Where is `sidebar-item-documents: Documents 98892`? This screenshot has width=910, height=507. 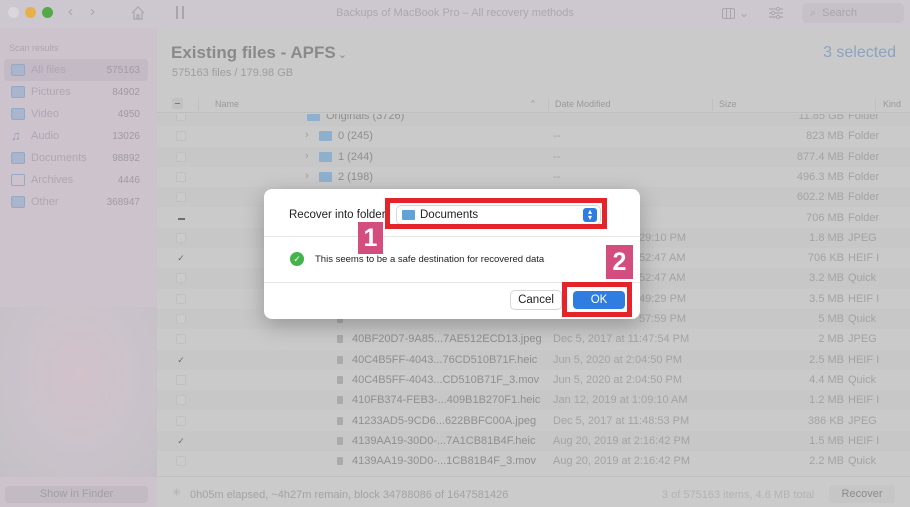
sidebar-item-documents: Documents 98892 is located at coordinates (76, 158).